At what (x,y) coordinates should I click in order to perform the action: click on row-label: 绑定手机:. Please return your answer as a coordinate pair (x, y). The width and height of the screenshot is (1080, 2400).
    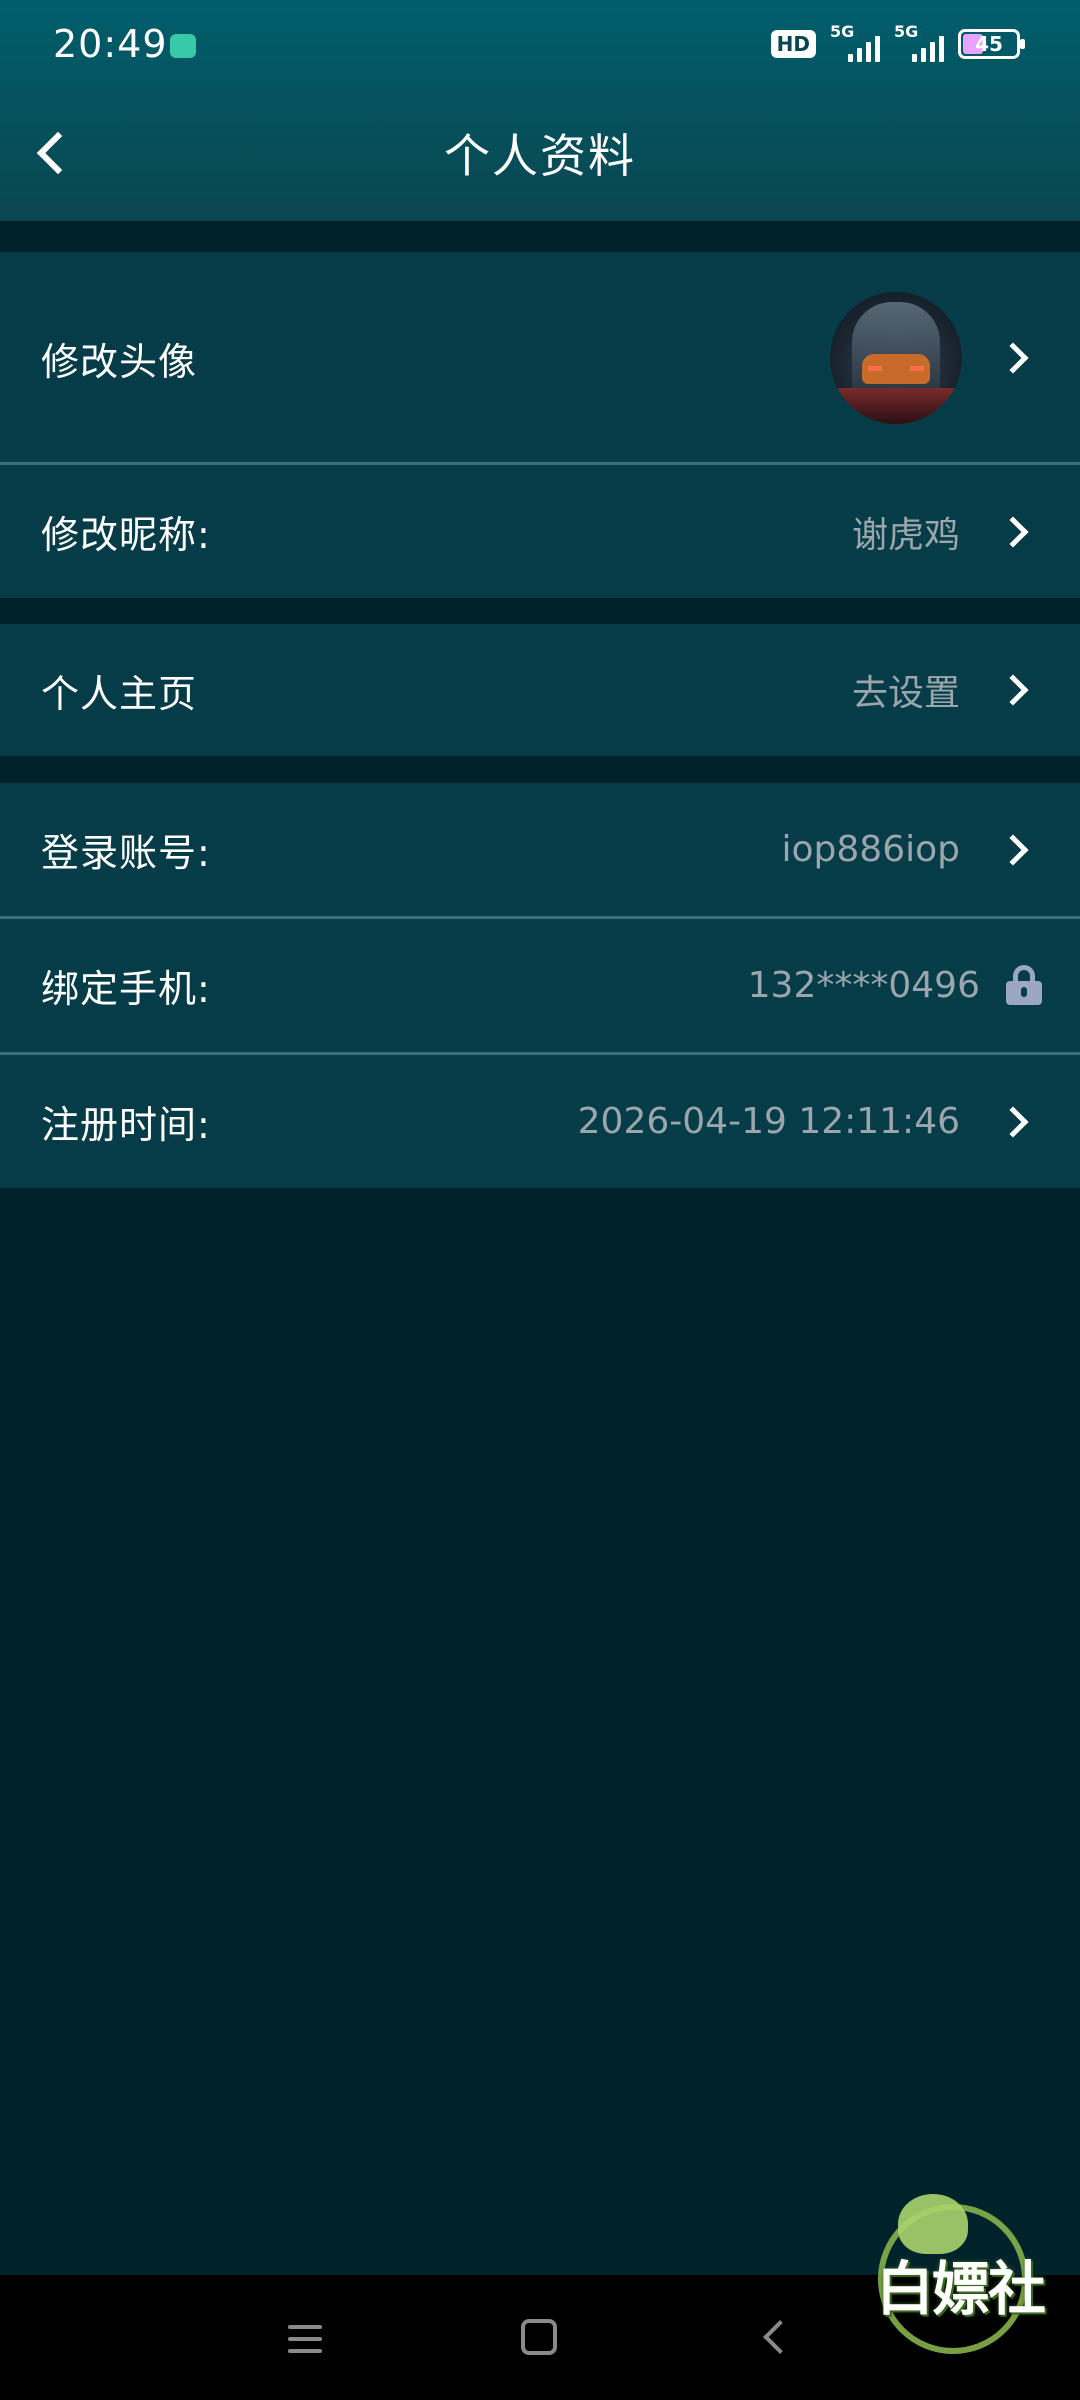
    Looking at the image, I should click on (126, 989).